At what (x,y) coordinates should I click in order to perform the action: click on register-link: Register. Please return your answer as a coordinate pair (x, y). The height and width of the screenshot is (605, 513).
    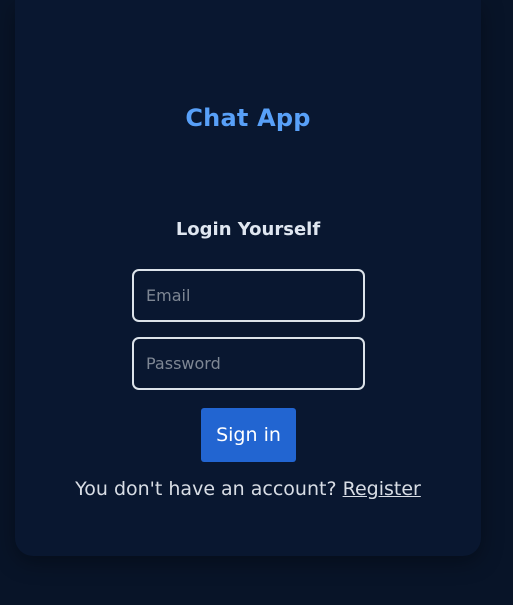
    Looking at the image, I should click on (382, 489).